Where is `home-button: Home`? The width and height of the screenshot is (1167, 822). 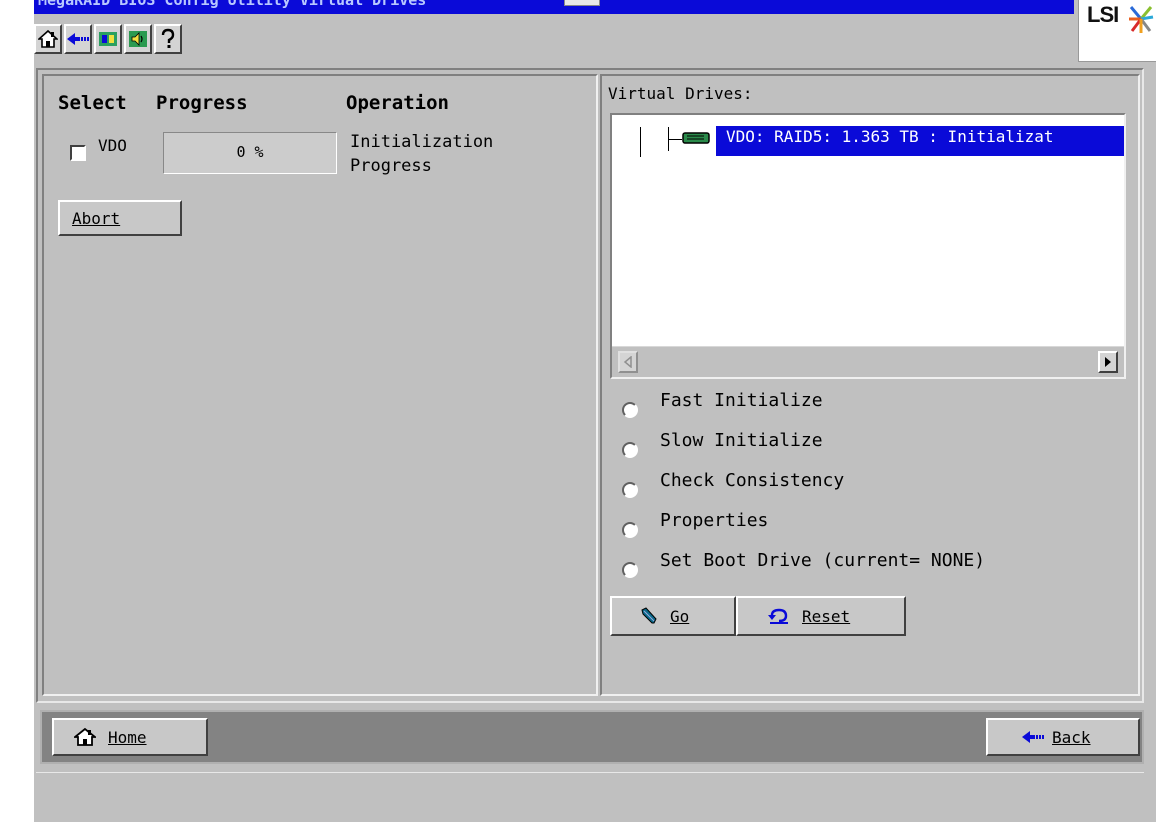 home-button: Home is located at coordinates (130, 737).